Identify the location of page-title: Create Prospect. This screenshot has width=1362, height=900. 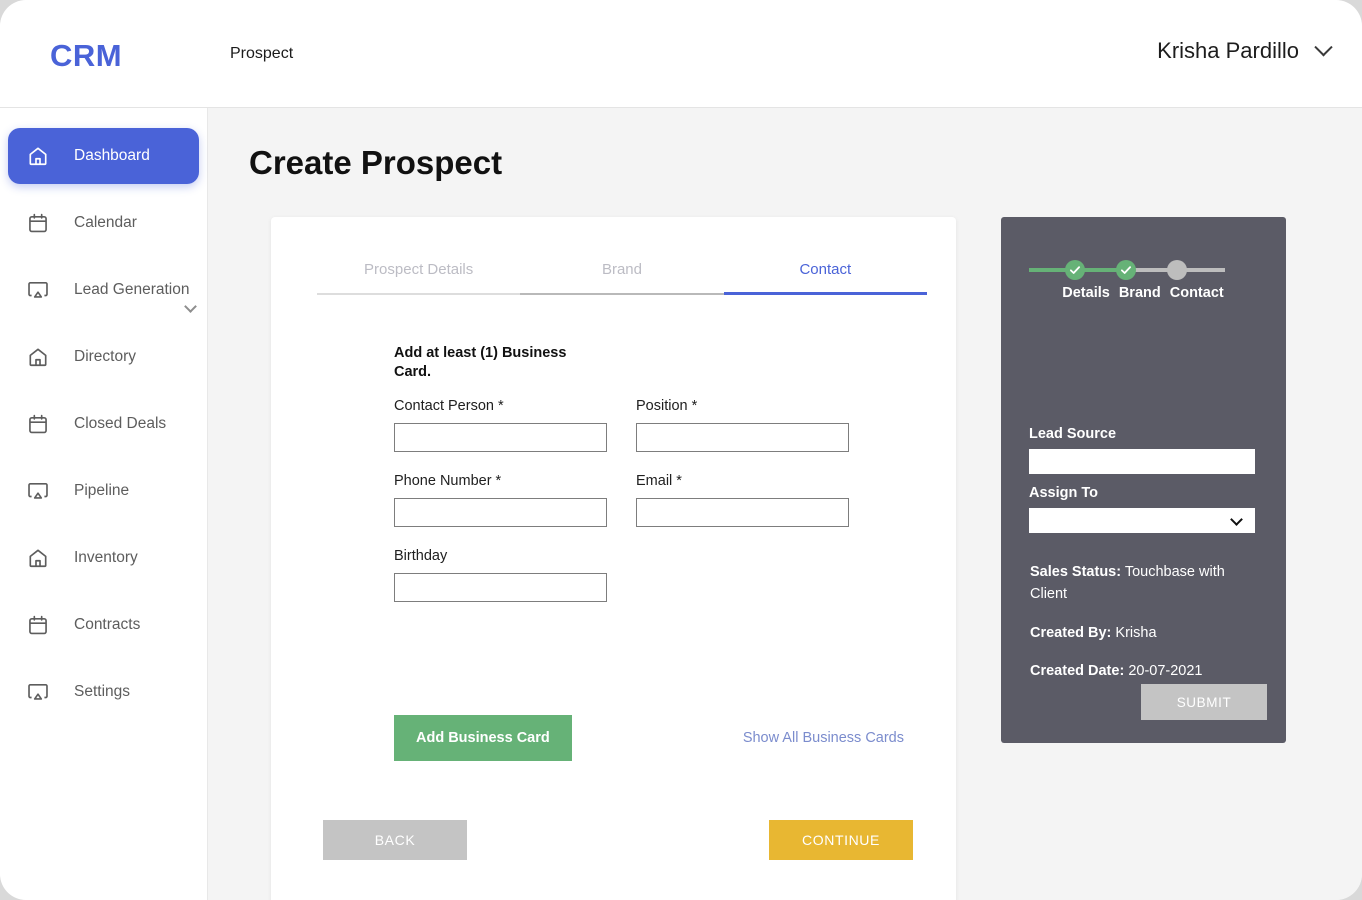
(376, 162).